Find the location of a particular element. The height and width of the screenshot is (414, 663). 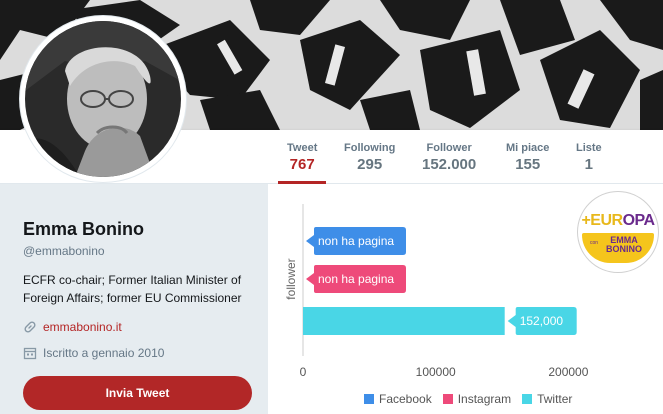

stat-value: 155 is located at coordinates (528, 164).